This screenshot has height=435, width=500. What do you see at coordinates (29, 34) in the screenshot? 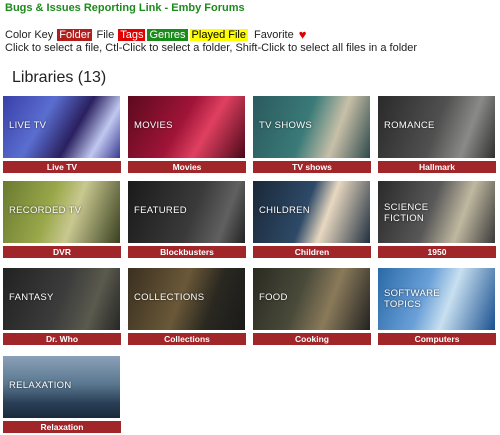
I see `color-key-label: Color Key` at bounding box center [29, 34].